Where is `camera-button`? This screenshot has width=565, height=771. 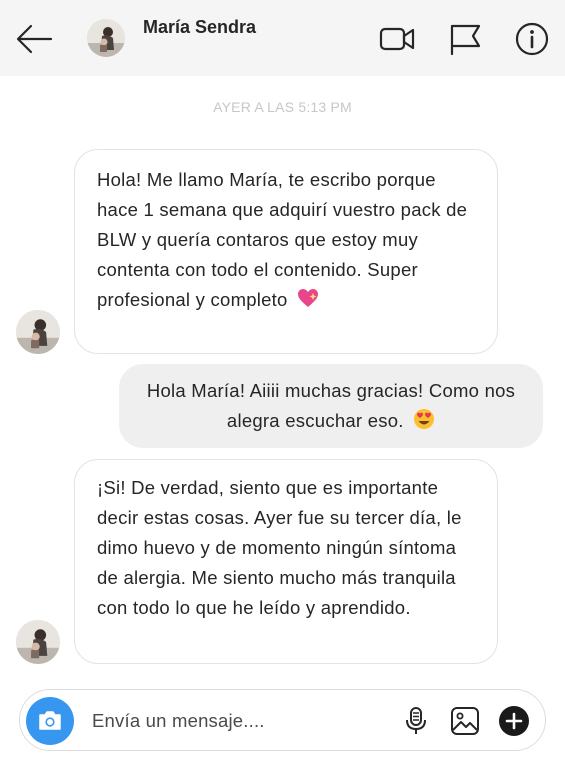
camera-button is located at coordinates (50, 721).